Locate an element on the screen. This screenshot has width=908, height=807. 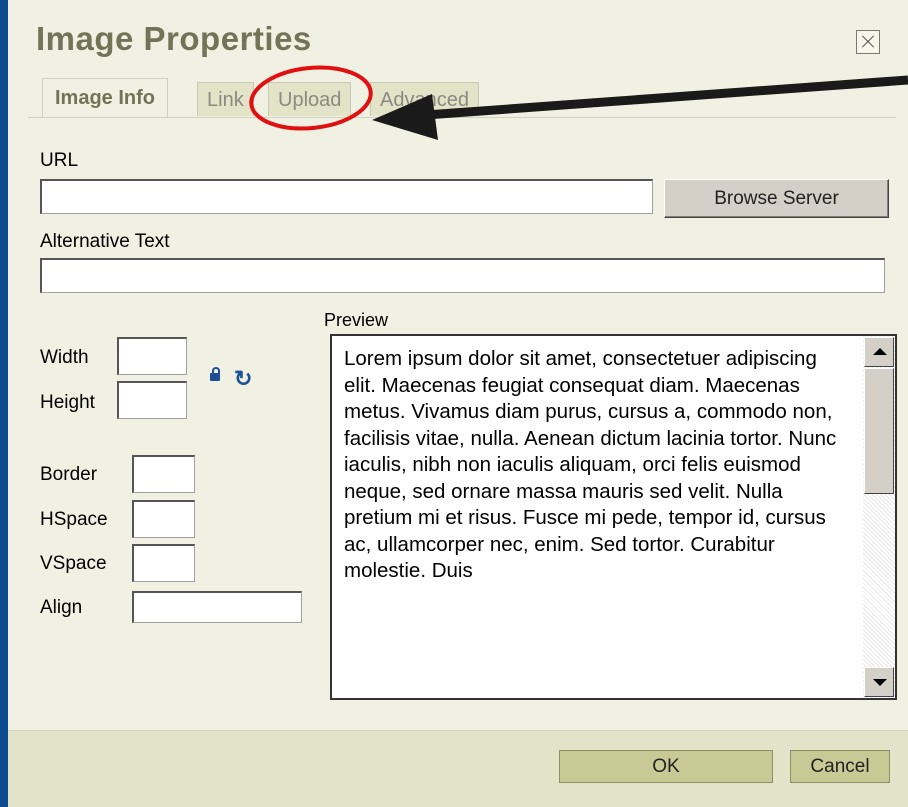
alt-text-label: Alternative Text is located at coordinates (105, 241).